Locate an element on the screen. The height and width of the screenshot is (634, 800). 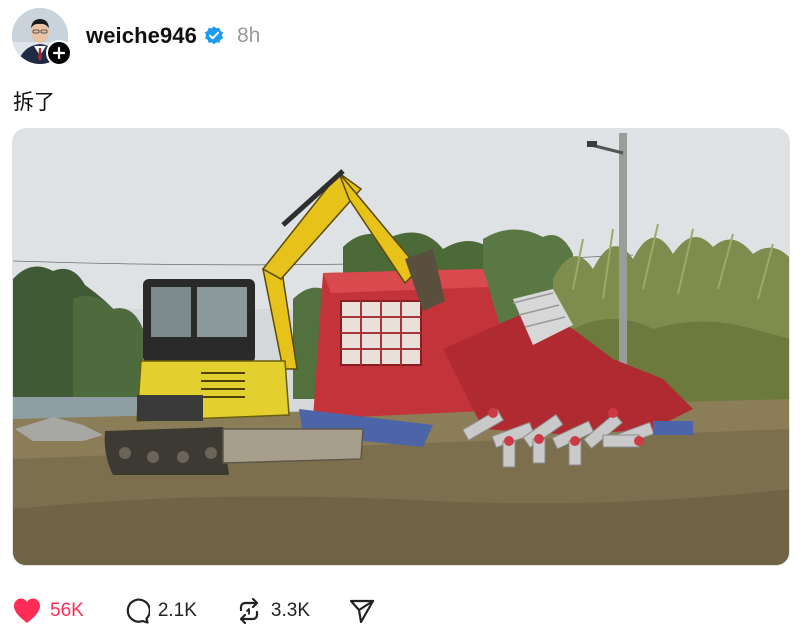
verified-badge-icon is located at coordinates (214, 35).